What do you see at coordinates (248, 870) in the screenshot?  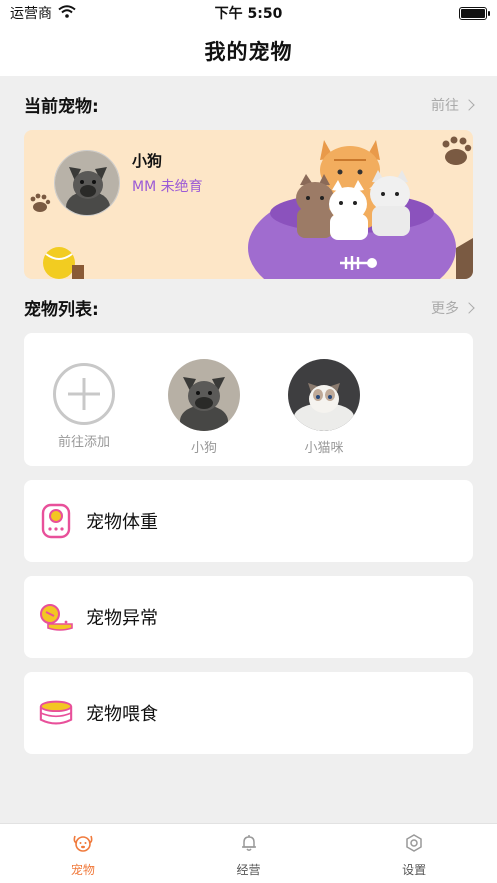 I see `tab-business-label: 经营` at bounding box center [248, 870].